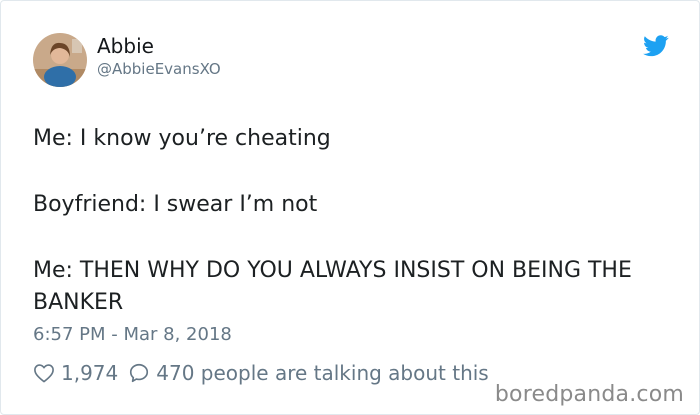 The image size is (700, 415). I want to click on twitter-bird-icon, so click(656, 46).